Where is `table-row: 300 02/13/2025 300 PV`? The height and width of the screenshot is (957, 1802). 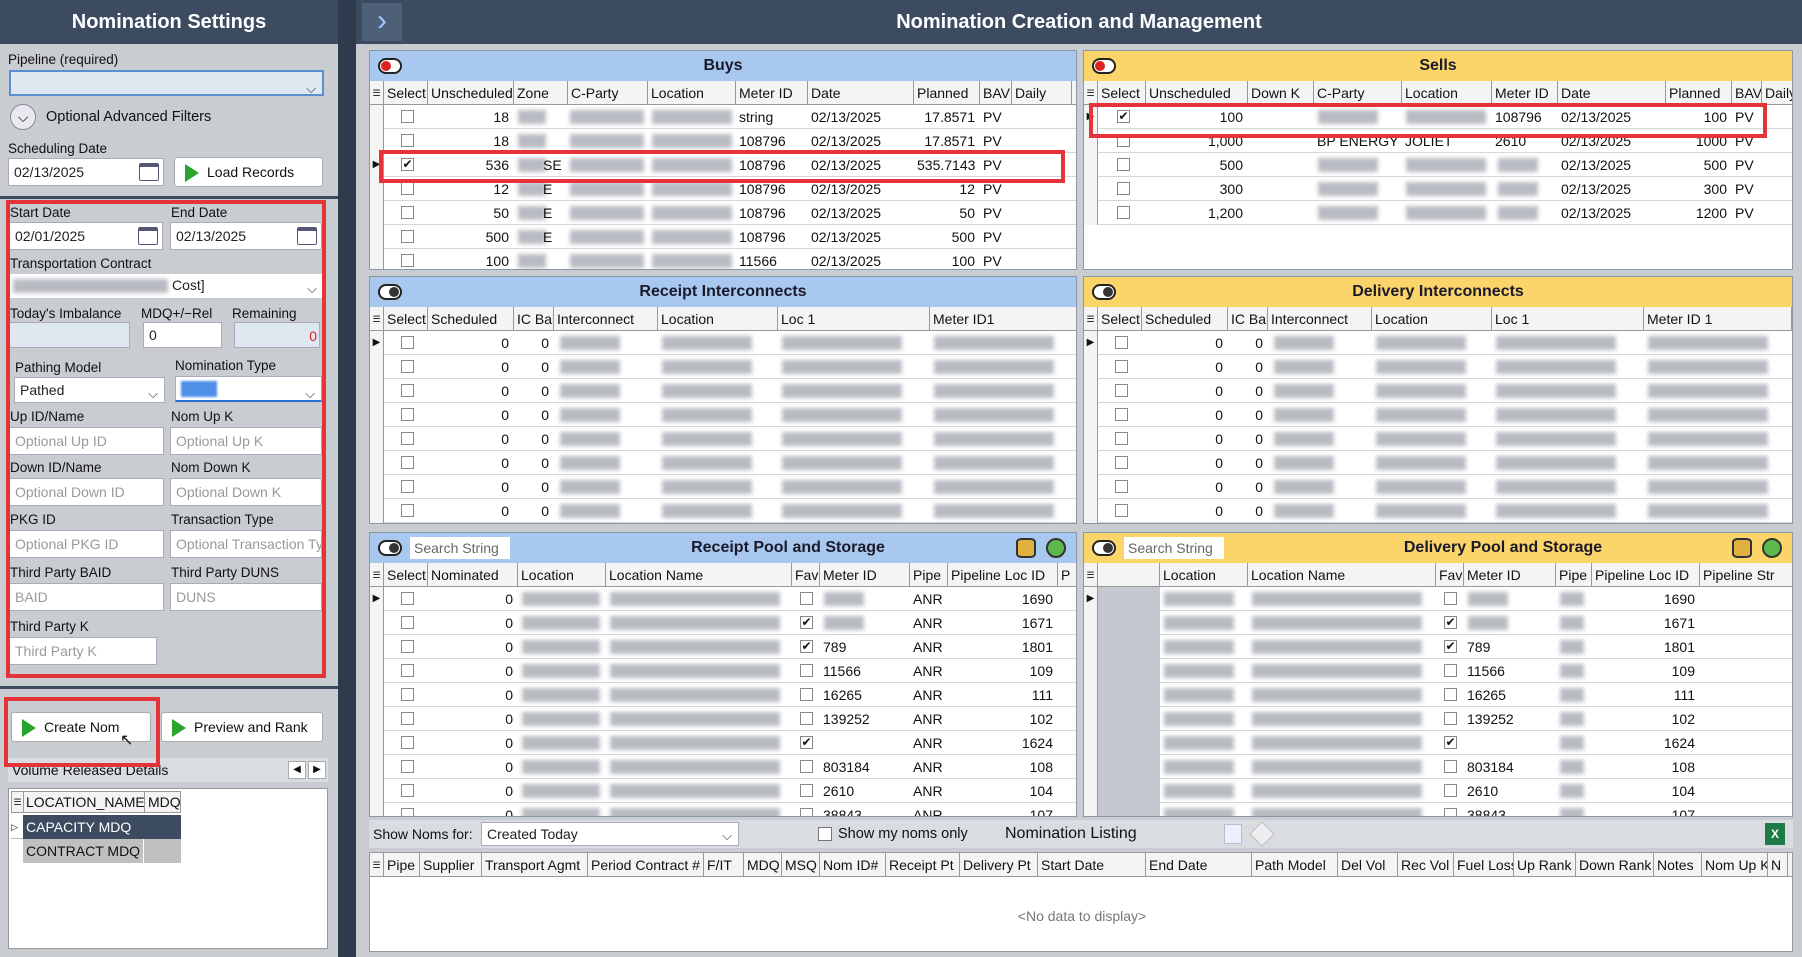 table-row: 300 02/13/2025 300 PV is located at coordinates (1438, 189).